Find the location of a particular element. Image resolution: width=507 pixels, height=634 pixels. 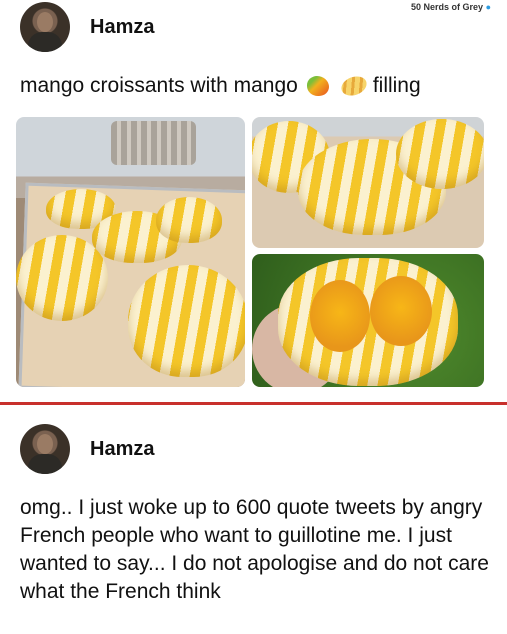

watermark-text: 50 Nerds of Grey is located at coordinates (447, 7).